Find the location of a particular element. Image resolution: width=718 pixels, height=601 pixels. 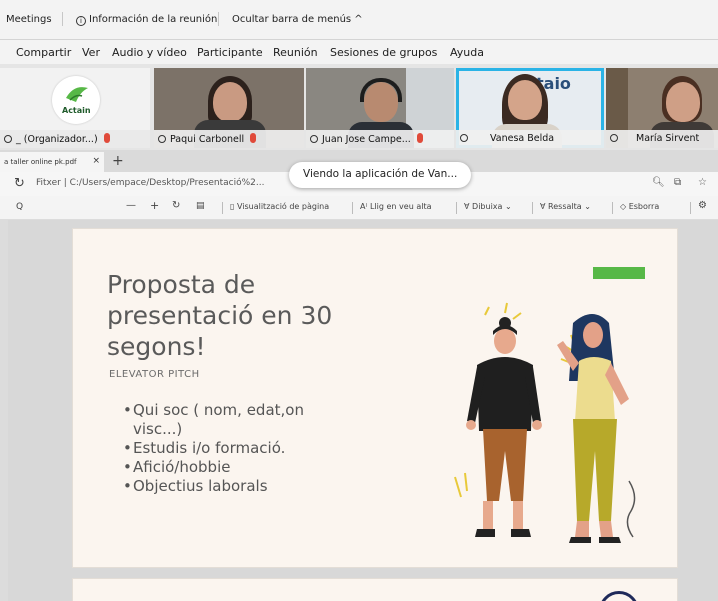

meetings-label: Meetings is located at coordinates (29, 19).